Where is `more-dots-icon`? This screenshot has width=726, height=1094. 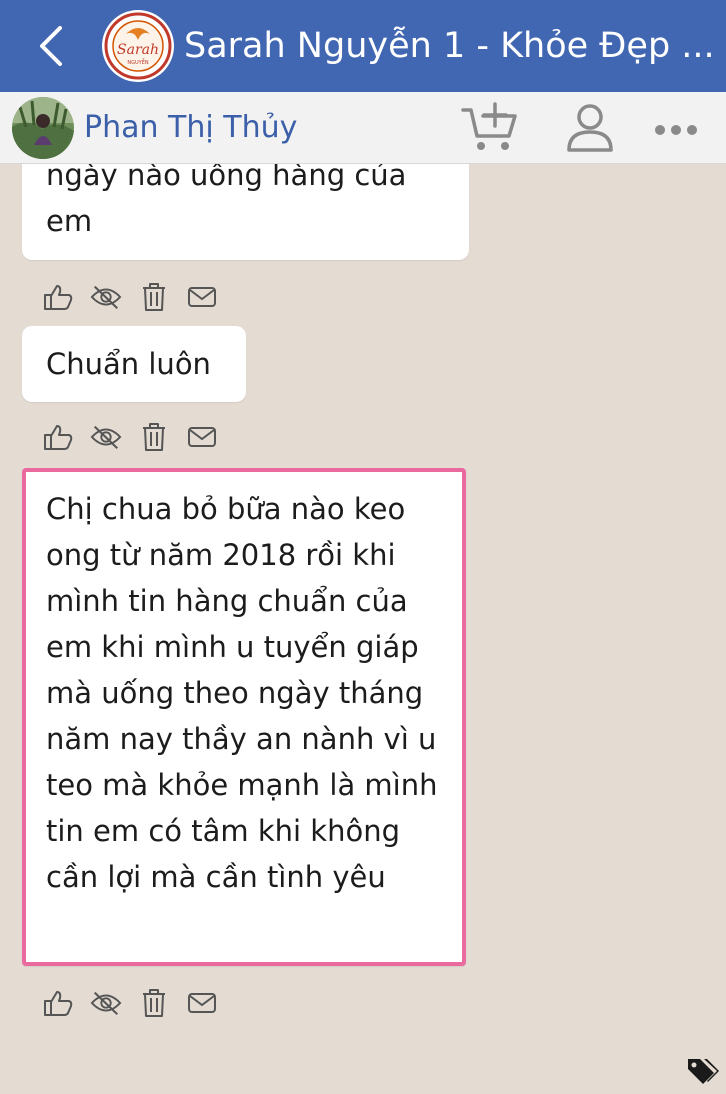
more-dots-icon is located at coordinates (676, 130).